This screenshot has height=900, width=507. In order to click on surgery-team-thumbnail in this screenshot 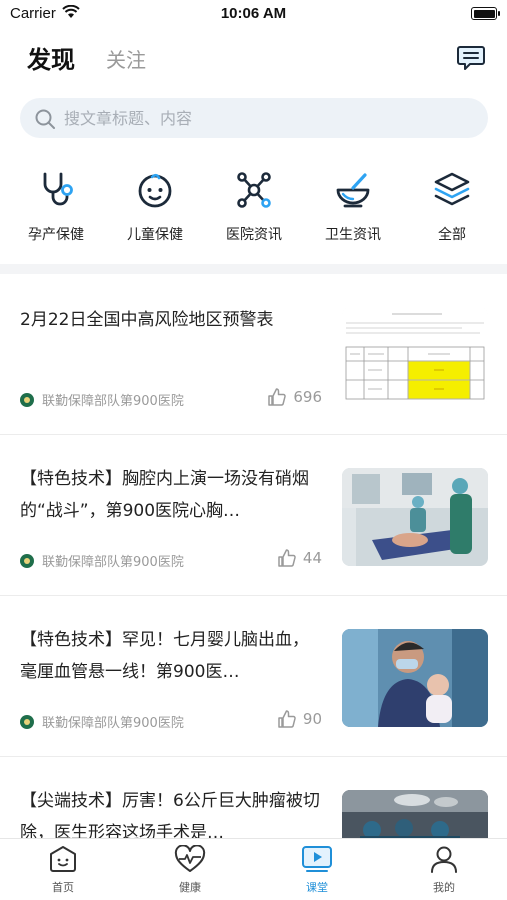, I will do `click(415, 517)`.